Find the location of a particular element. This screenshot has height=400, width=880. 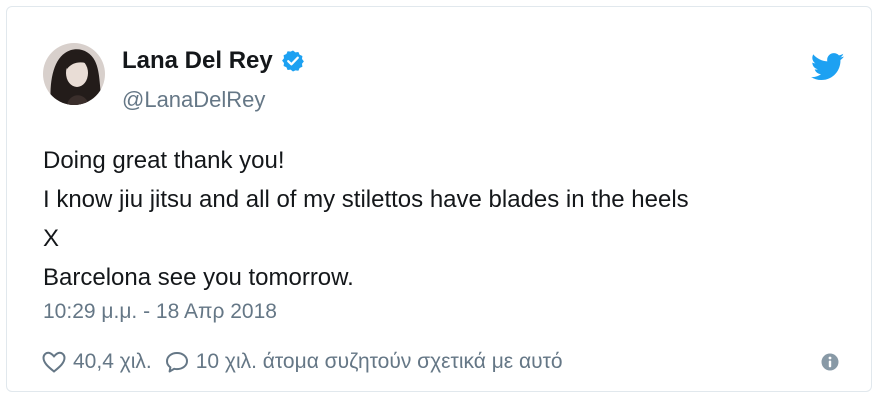

like-count: 40,4 χιλ. is located at coordinates (112, 361).